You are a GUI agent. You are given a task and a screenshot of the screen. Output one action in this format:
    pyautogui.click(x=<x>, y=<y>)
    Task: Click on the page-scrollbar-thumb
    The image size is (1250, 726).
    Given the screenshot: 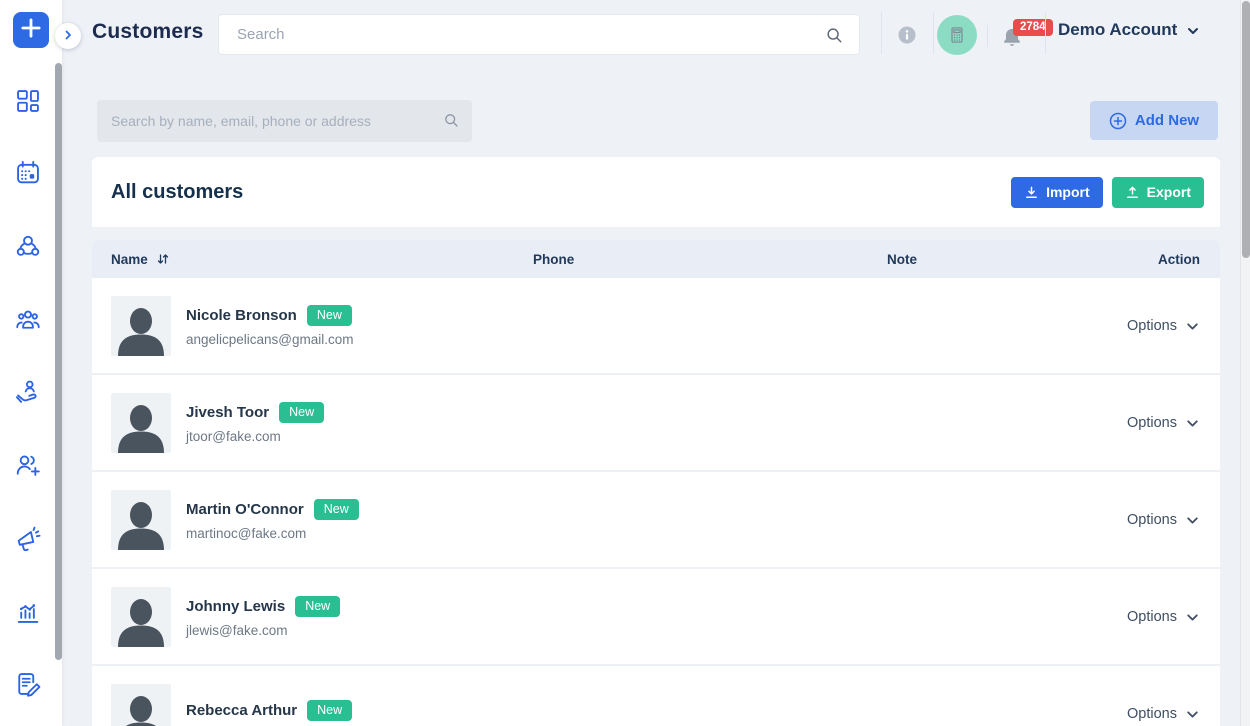 What is the action you would take?
    pyautogui.click(x=1246, y=129)
    